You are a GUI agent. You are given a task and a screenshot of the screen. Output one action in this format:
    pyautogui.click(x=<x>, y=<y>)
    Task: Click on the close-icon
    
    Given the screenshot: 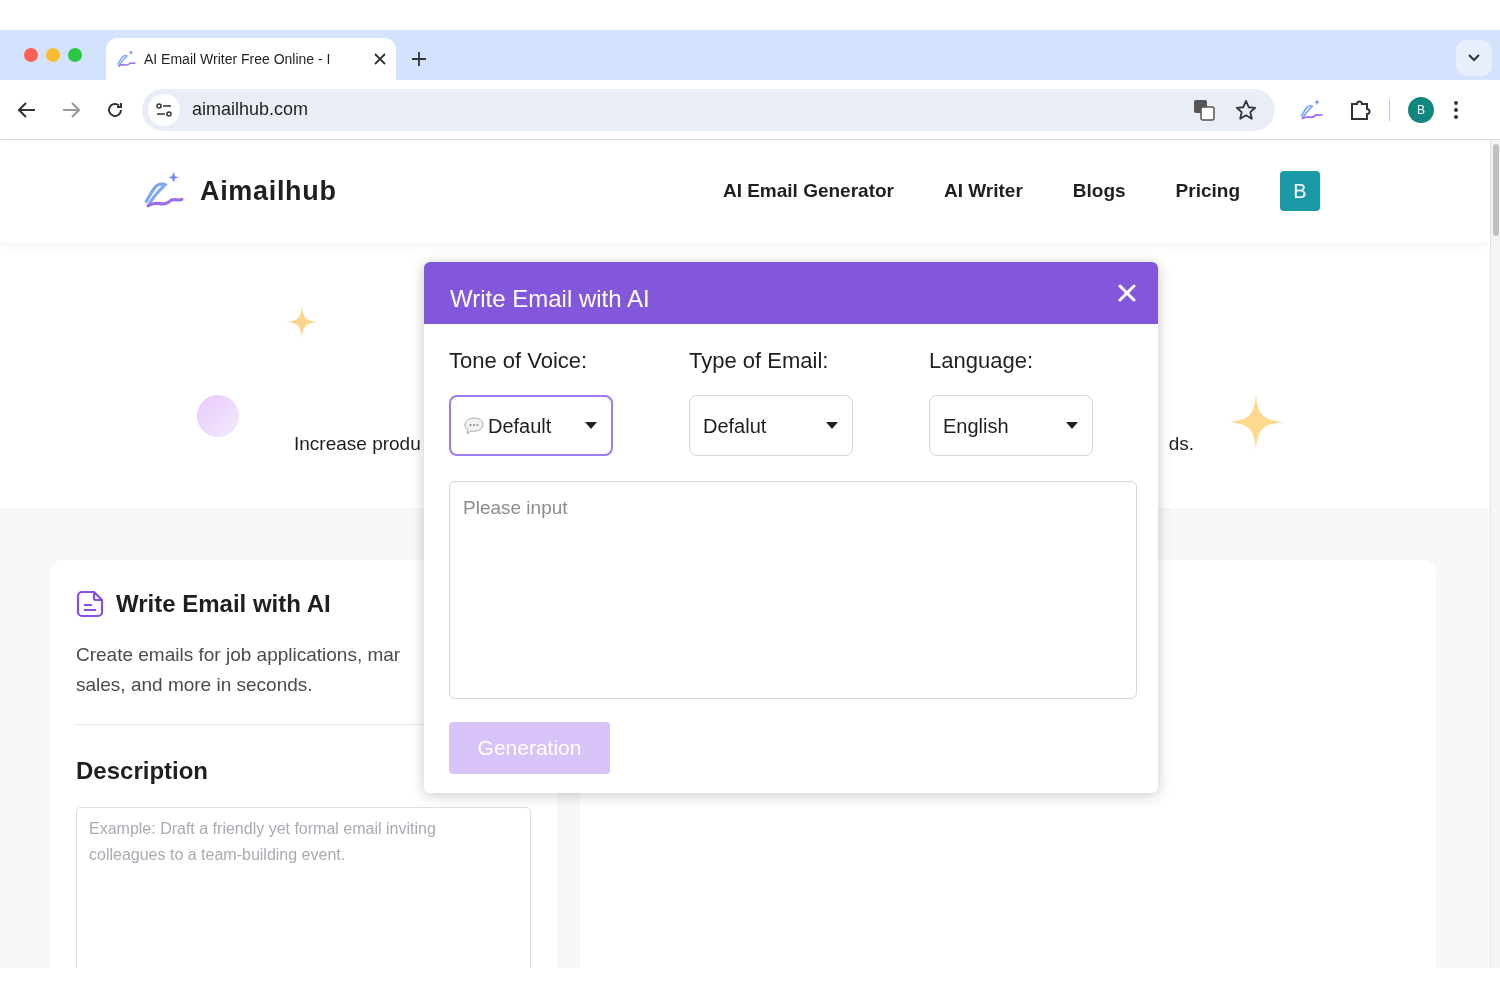 What is the action you would take?
    pyautogui.click(x=380, y=59)
    